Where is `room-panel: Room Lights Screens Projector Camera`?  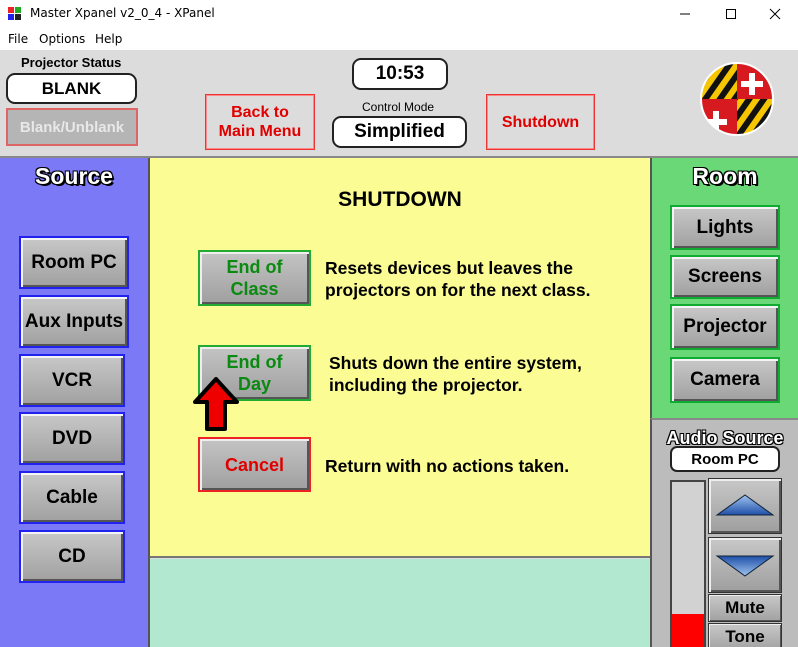
room-panel: Room Lights Screens Projector Camera is located at coordinates (724, 288).